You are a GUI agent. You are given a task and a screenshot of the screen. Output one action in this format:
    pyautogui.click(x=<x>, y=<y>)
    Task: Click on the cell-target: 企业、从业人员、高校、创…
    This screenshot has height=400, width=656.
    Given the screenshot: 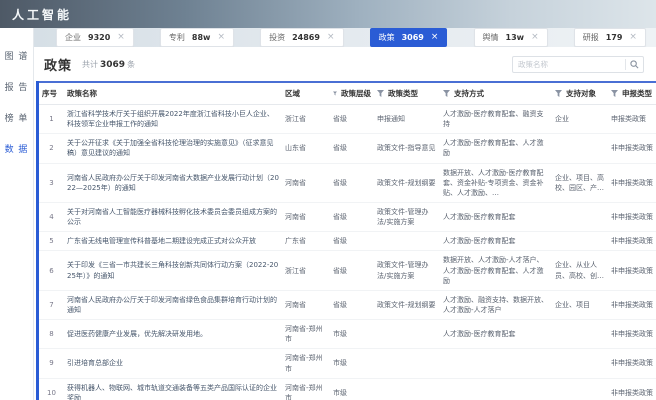 What is the action you would take?
    pyautogui.click(x=580, y=270)
    